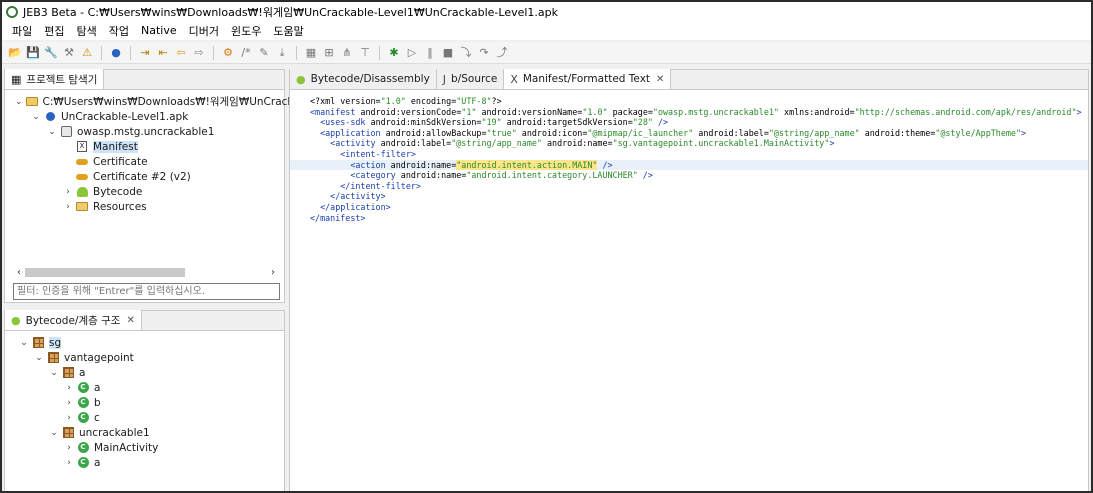 This screenshot has height=493, width=1093. What do you see at coordinates (105, 272) in the screenshot?
I see `scroll-thumb` at bounding box center [105, 272].